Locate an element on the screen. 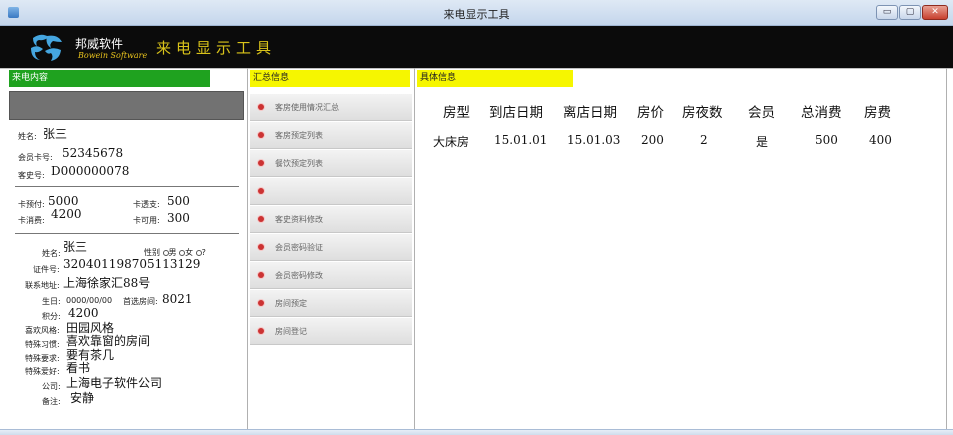  overdraft-label: 卡透支: is located at coordinates (146, 204).